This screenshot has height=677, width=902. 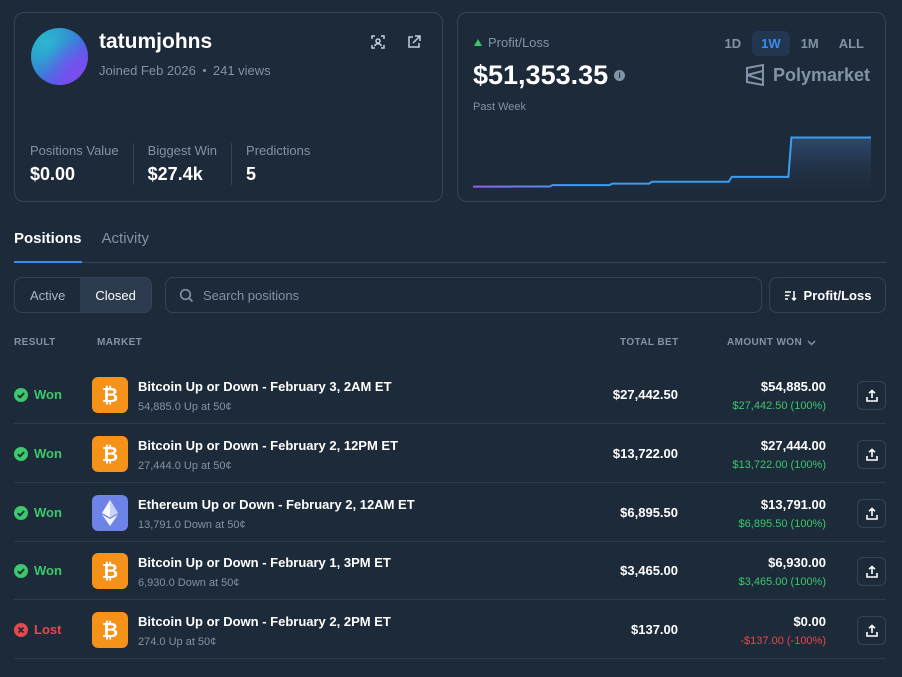 What do you see at coordinates (790, 295) in the screenshot?
I see `sort-icon` at bounding box center [790, 295].